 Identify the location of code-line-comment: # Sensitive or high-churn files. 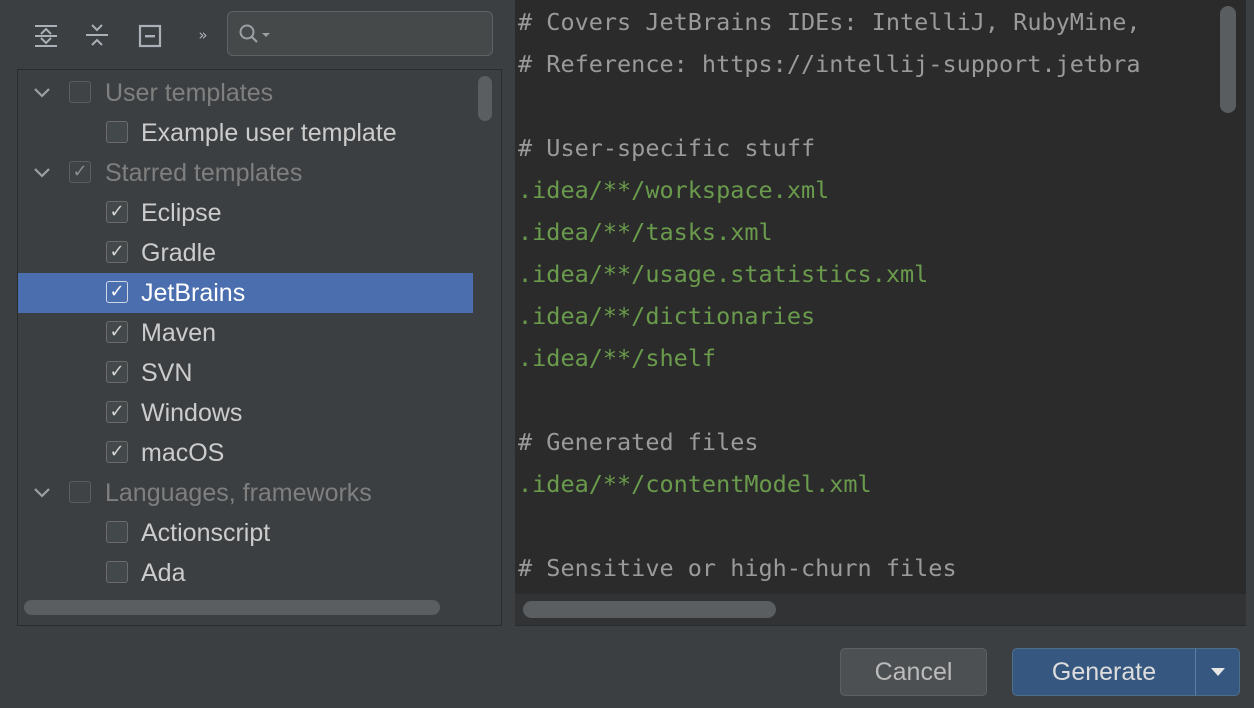
(737, 568).